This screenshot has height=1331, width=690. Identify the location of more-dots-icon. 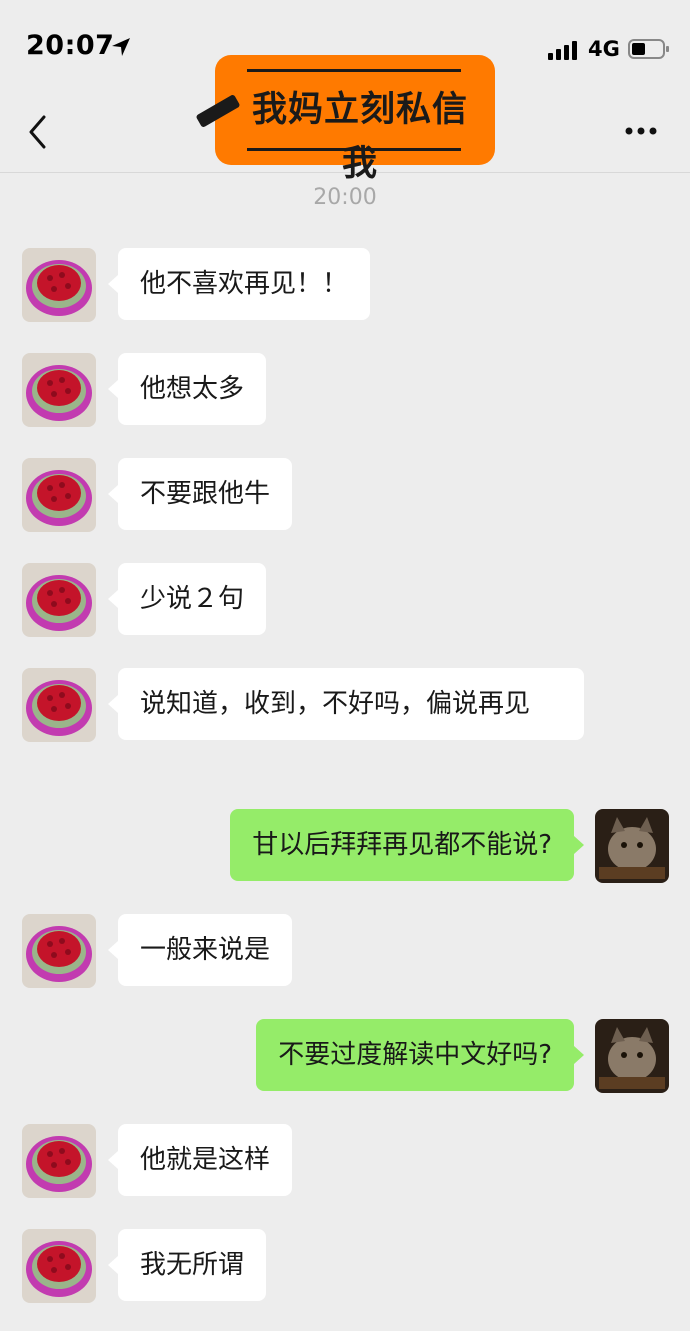
(641, 131).